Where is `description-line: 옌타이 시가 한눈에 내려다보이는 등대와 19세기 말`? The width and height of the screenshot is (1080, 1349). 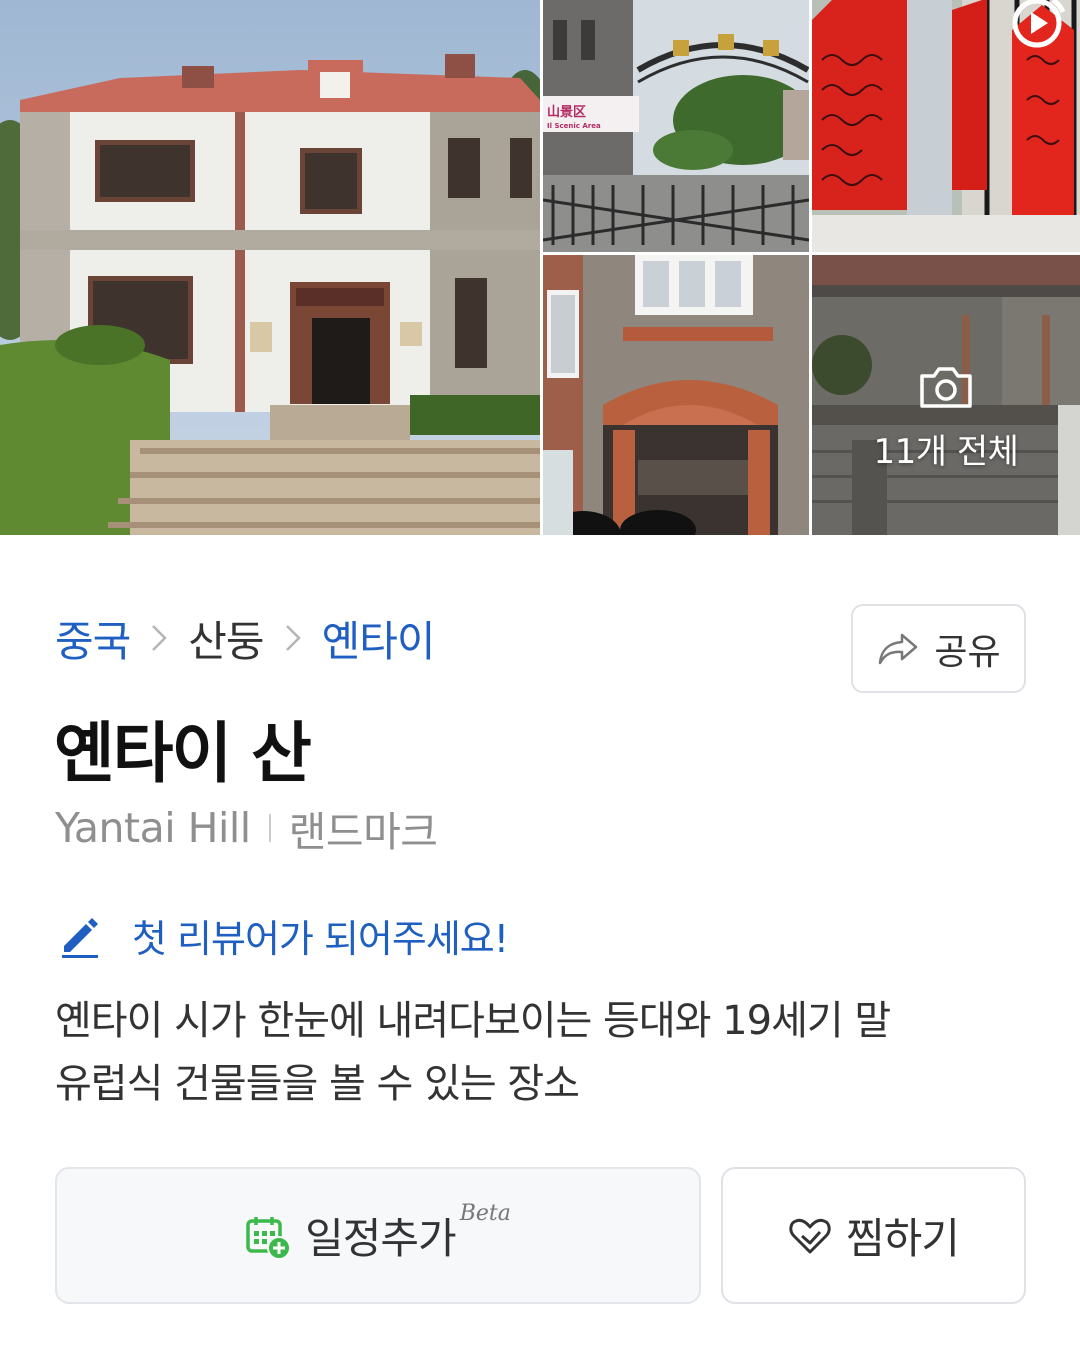 description-line: 옌타이 시가 한눈에 내려다보이는 등대와 19세기 말 is located at coordinates (473, 1021).